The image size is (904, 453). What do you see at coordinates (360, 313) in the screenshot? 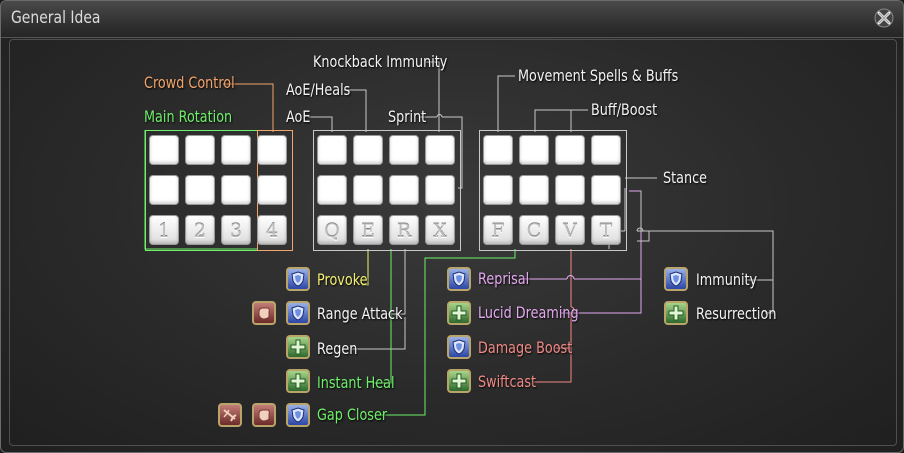
I see `legend-range-attack: Range Attack` at bounding box center [360, 313].